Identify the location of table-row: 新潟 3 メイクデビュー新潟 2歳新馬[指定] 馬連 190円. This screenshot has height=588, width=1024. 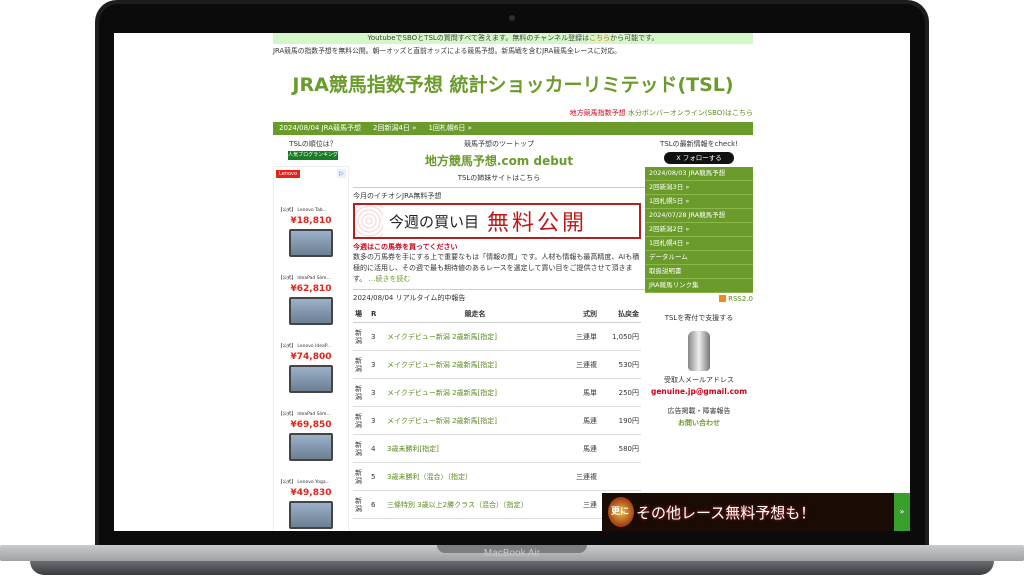
(497, 420).